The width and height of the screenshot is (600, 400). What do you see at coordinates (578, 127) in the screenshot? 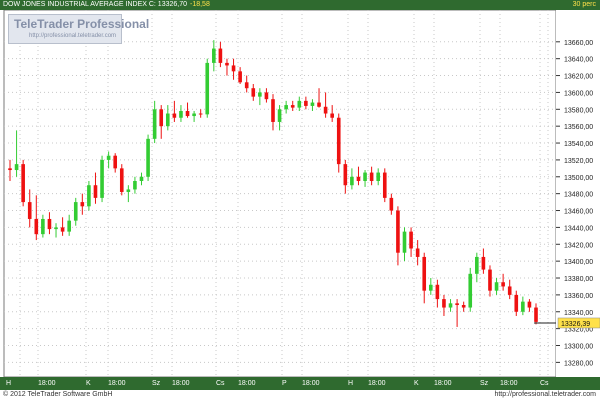
I see `y-tick-label: 13560,00` at bounding box center [578, 127].